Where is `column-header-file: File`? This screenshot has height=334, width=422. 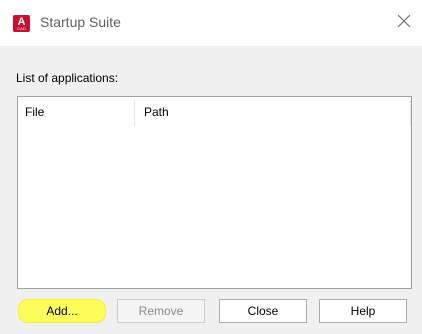 column-header-file: File is located at coordinates (34, 112).